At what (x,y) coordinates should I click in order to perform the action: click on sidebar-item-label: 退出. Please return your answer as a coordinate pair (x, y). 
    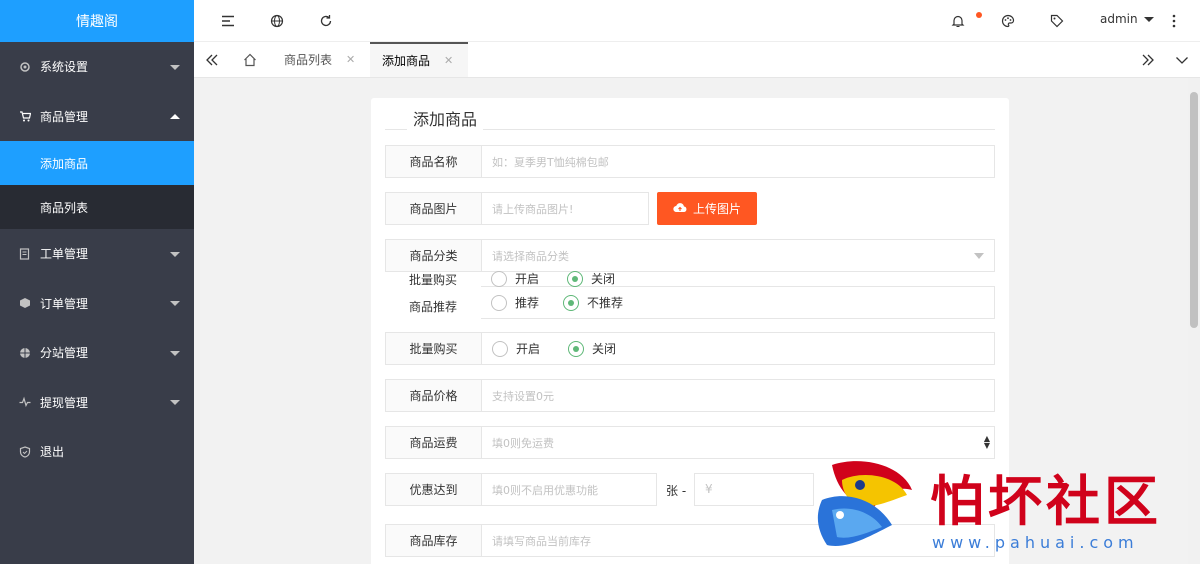
    Looking at the image, I should click on (52, 452).